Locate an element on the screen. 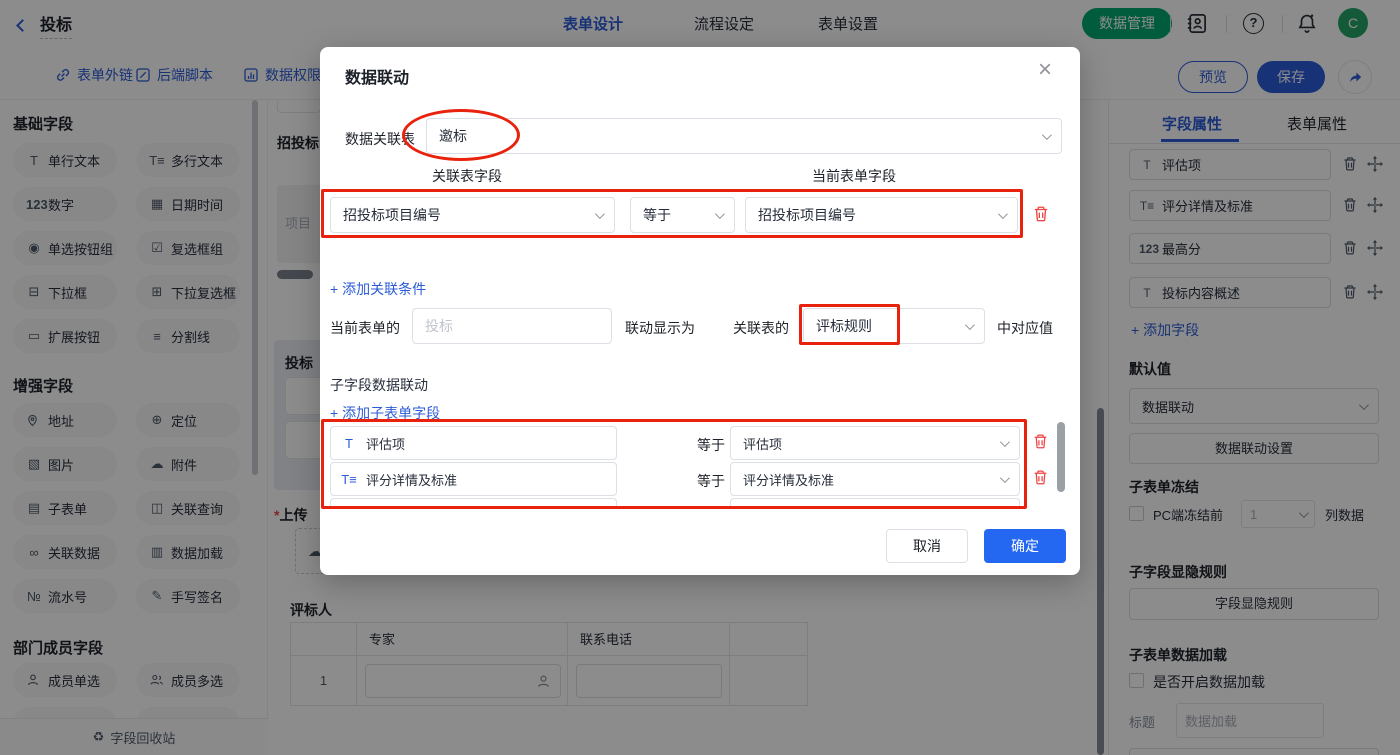 This screenshot has width=1400, height=755. relation-field-select: 招投标项目编号 is located at coordinates (472, 215).